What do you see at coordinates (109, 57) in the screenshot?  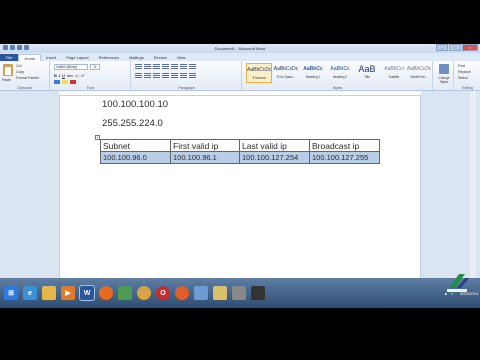 I see `tab-references: References` at bounding box center [109, 57].